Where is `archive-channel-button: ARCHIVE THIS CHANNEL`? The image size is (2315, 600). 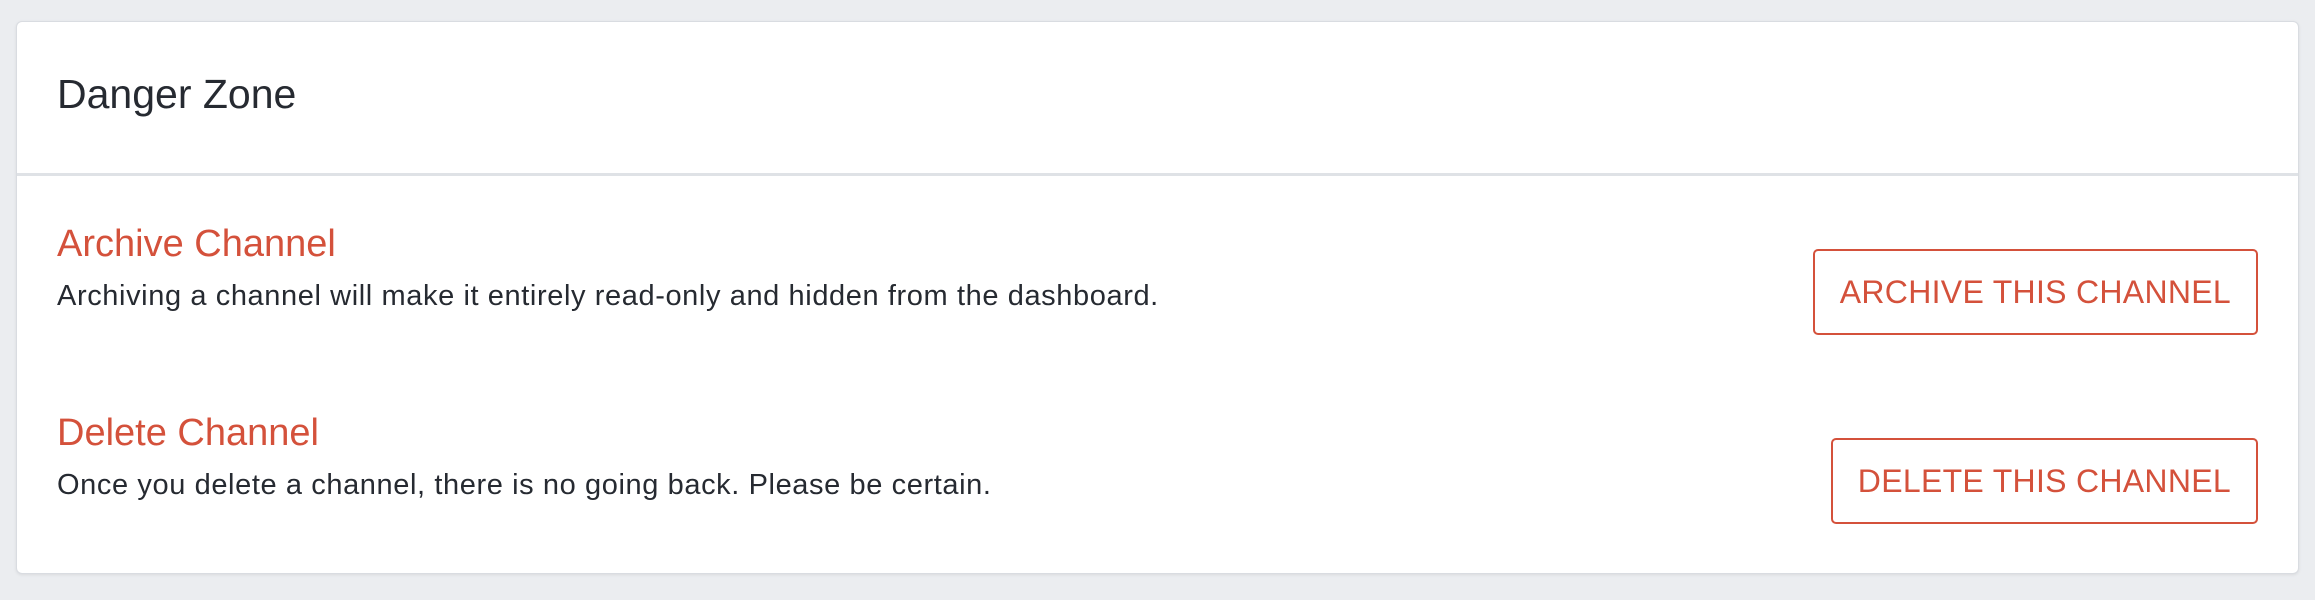 archive-channel-button: ARCHIVE THIS CHANNEL is located at coordinates (2035, 292).